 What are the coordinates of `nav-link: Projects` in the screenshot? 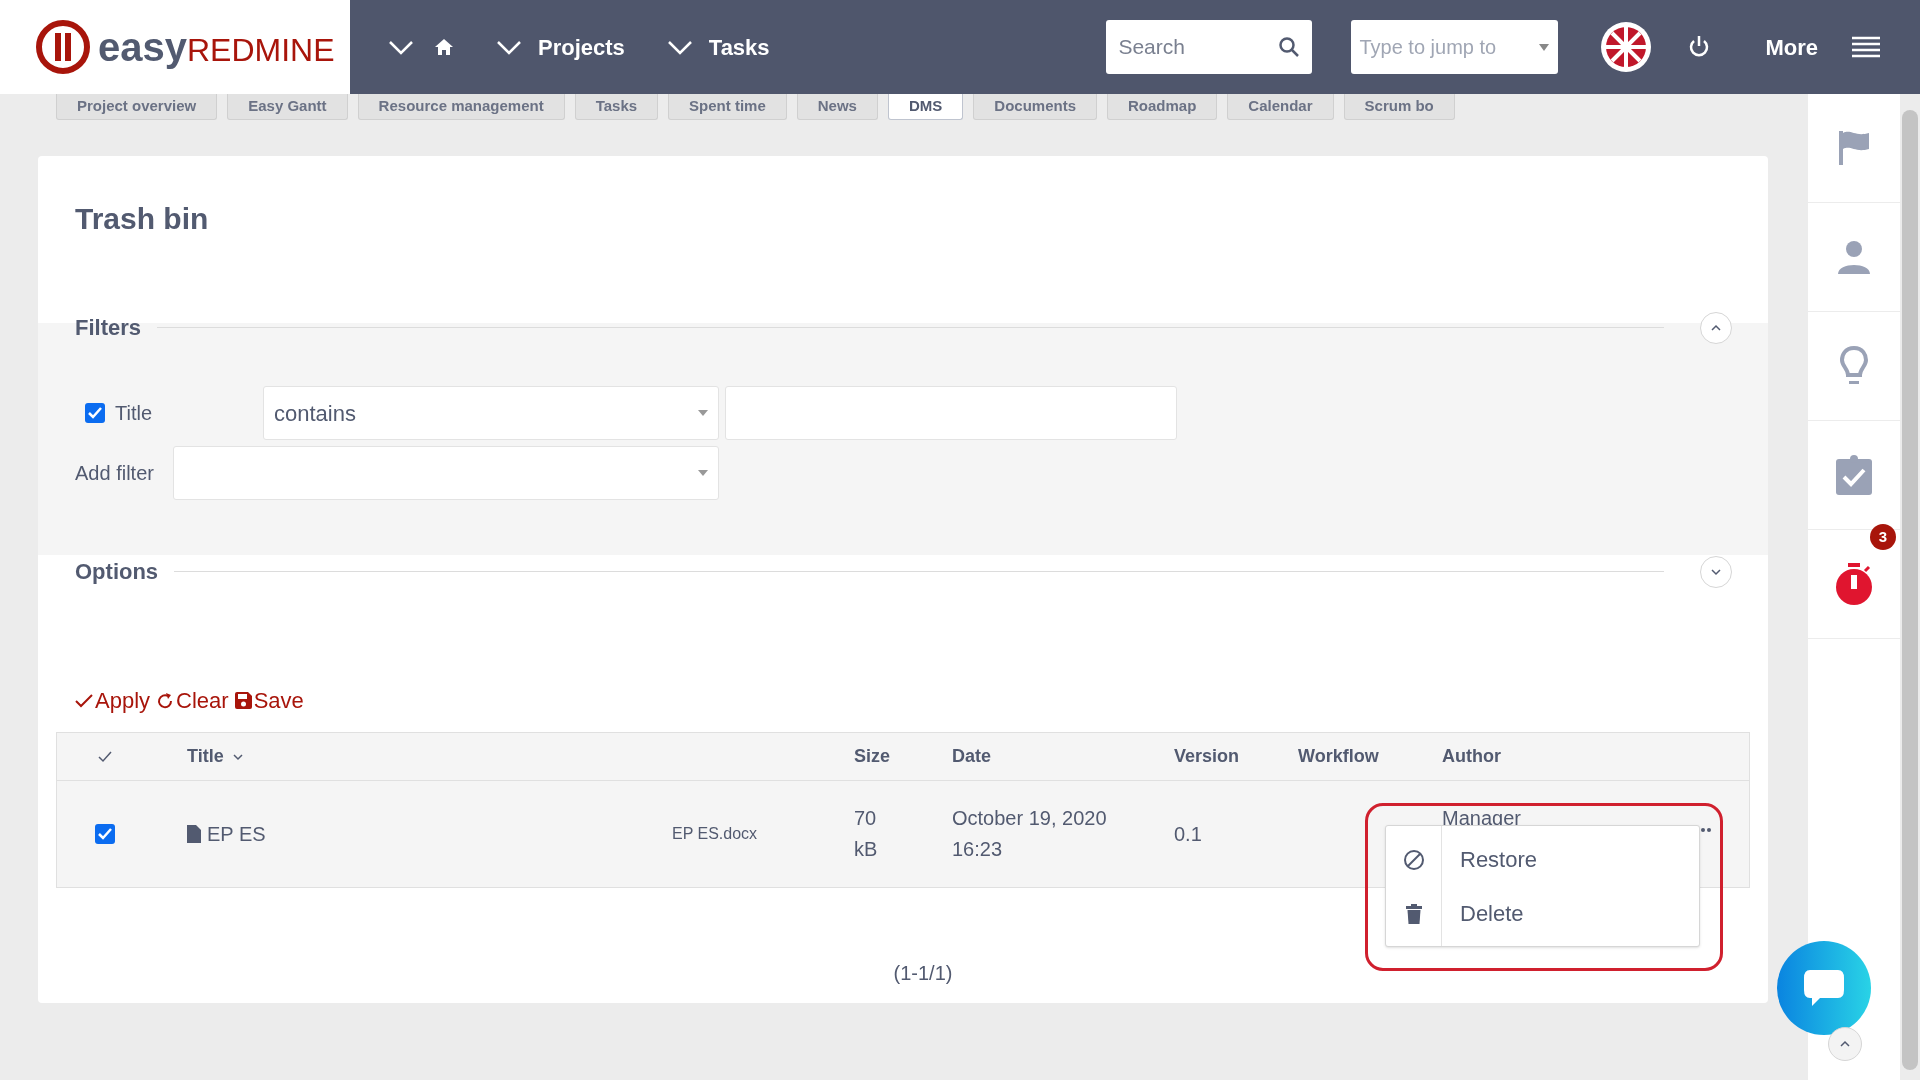 It's located at (581, 47).